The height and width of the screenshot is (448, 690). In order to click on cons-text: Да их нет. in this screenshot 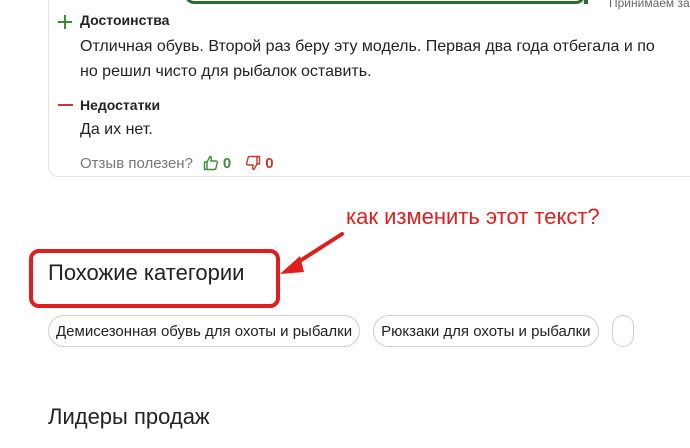, I will do `click(116, 129)`.